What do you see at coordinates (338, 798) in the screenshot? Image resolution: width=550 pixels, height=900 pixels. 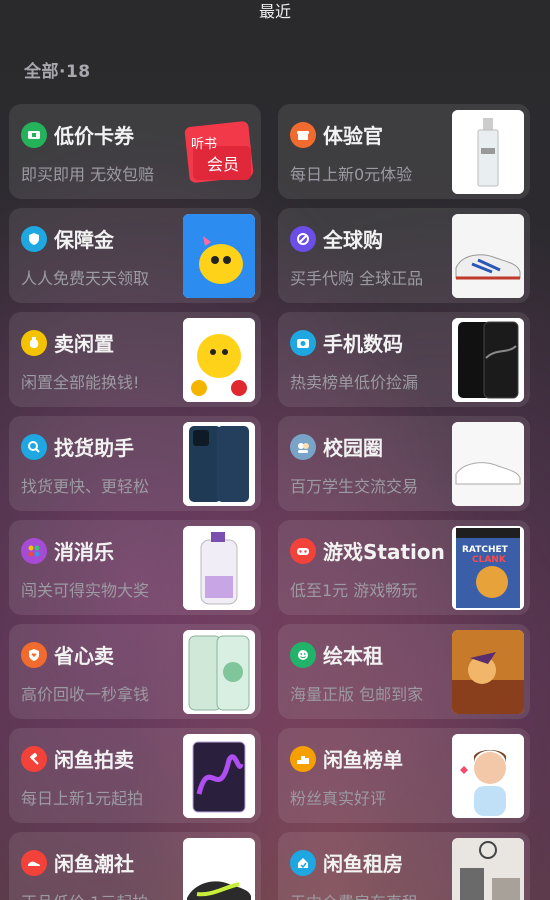 I see `card-subtitle: 粉丝真实好评` at bounding box center [338, 798].